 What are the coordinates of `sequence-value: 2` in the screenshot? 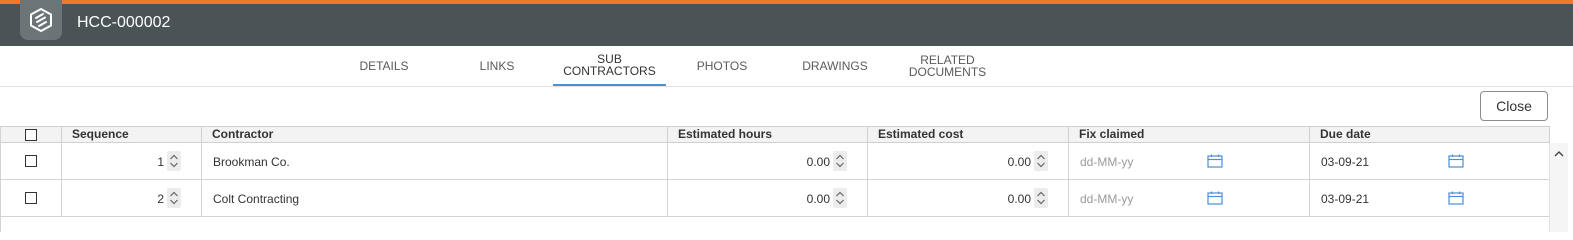 It's located at (160, 199).